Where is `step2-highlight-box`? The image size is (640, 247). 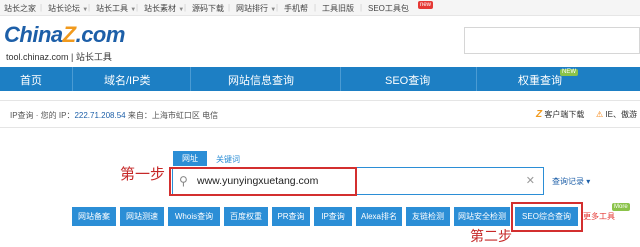 step2-highlight-box is located at coordinates (547, 217).